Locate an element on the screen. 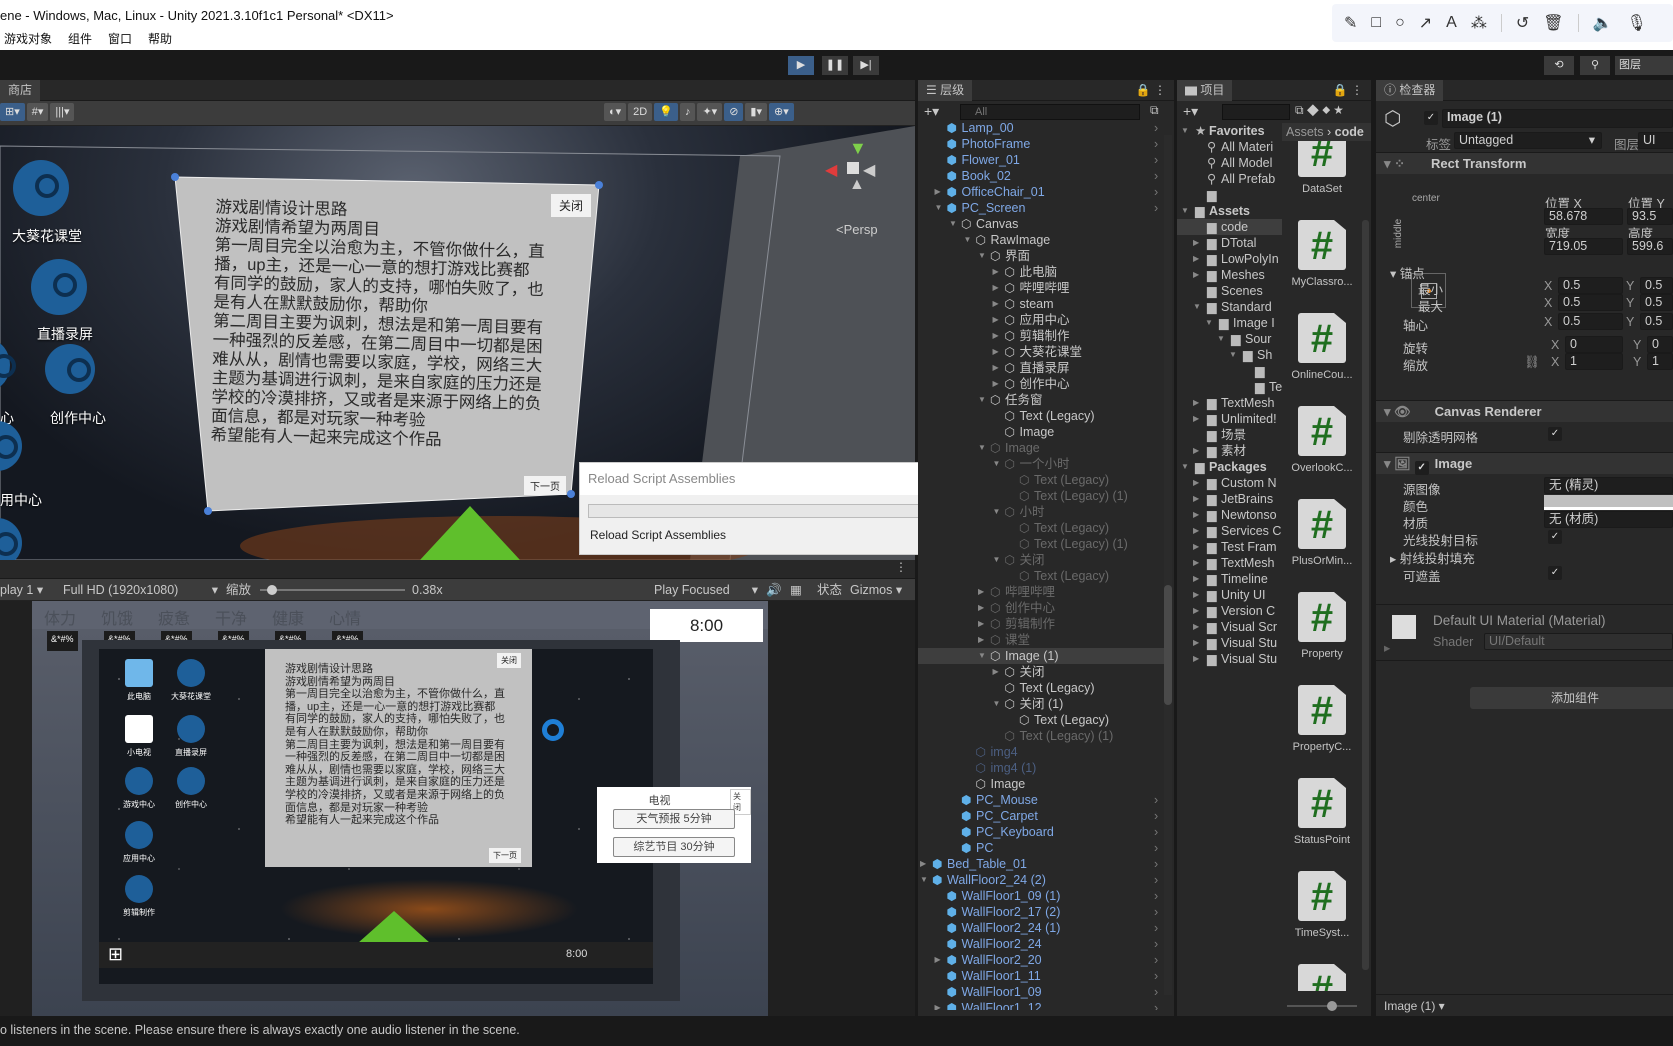 This screenshot has height=1046, width=1673. visibility-icon: ⊘ is located at coordinates (734, 112).